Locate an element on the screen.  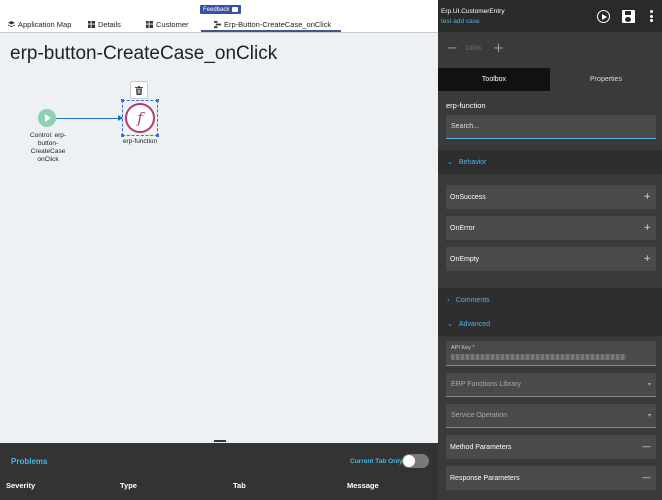
section-advanced: ⌄ Advanced is located at coordinates (550, 324).